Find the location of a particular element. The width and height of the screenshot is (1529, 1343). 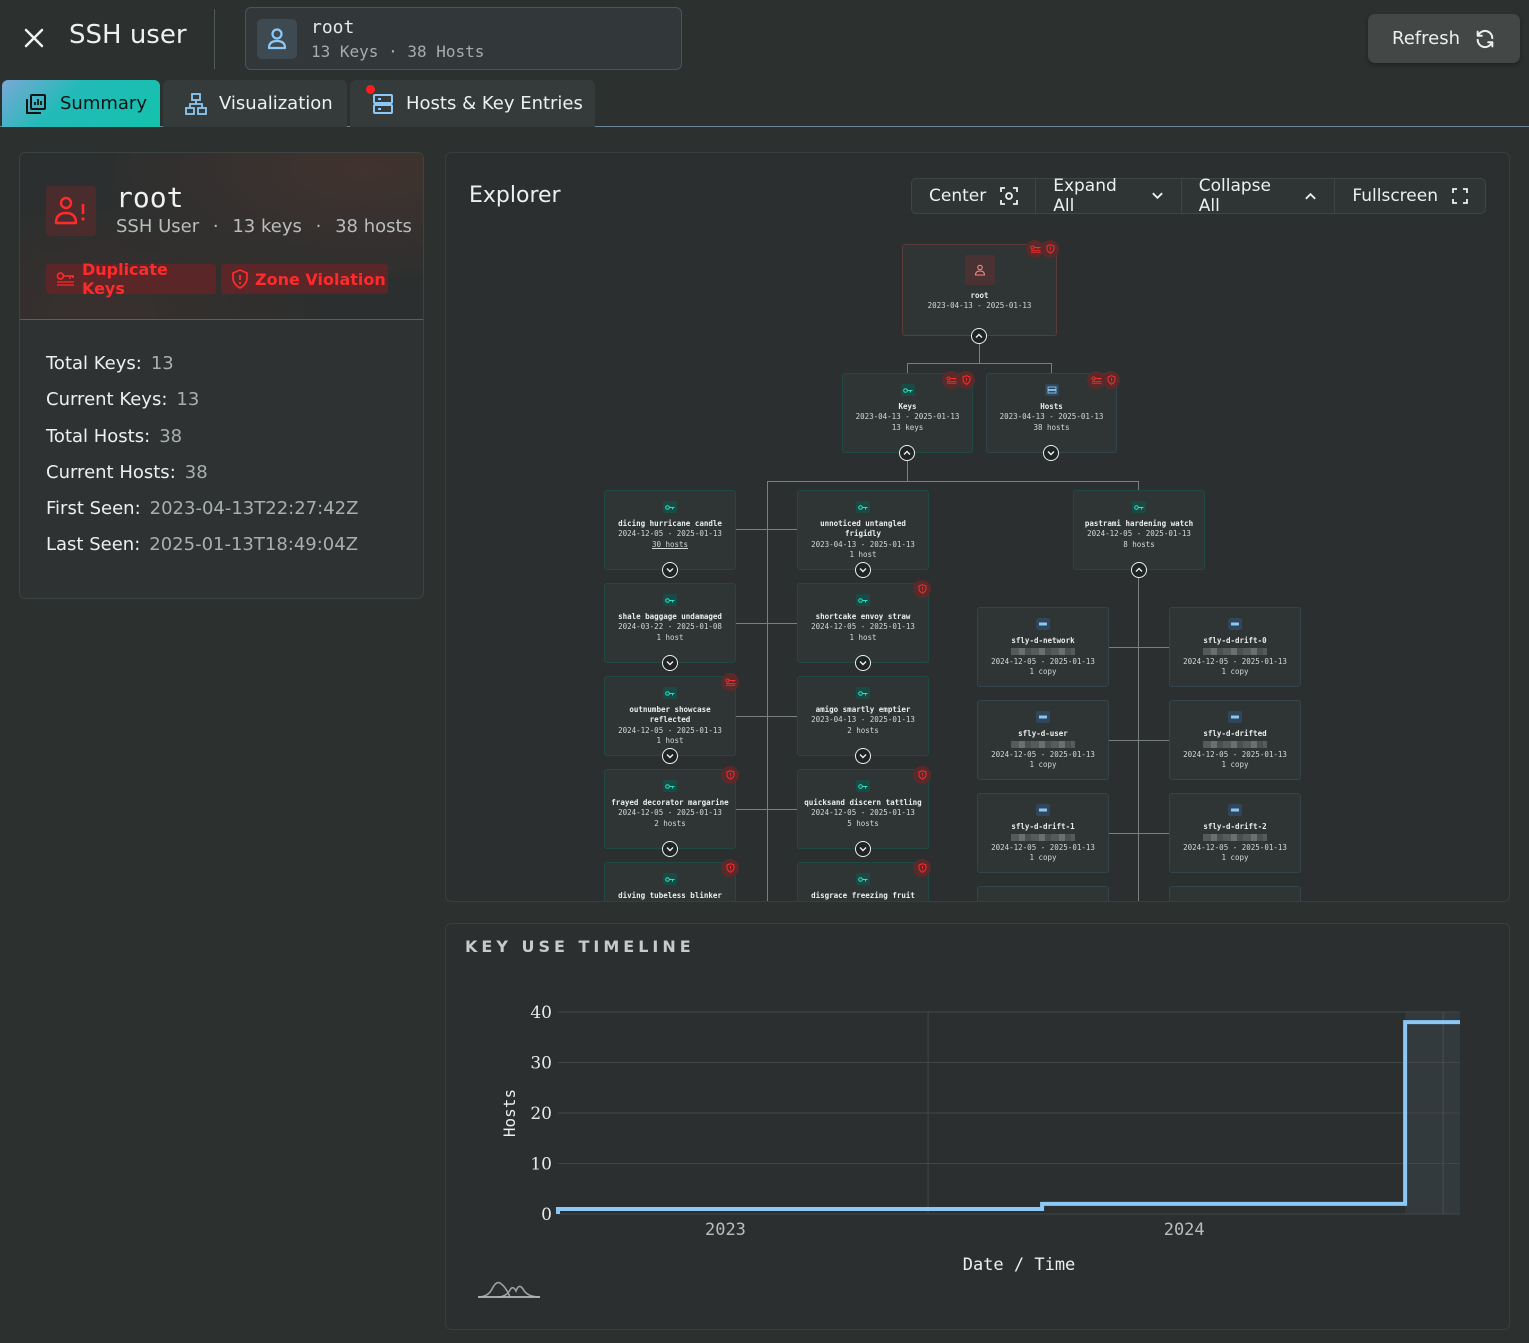

entity-meta: 13 Keys · 38 Hosts is located at coordinates (398, 51).